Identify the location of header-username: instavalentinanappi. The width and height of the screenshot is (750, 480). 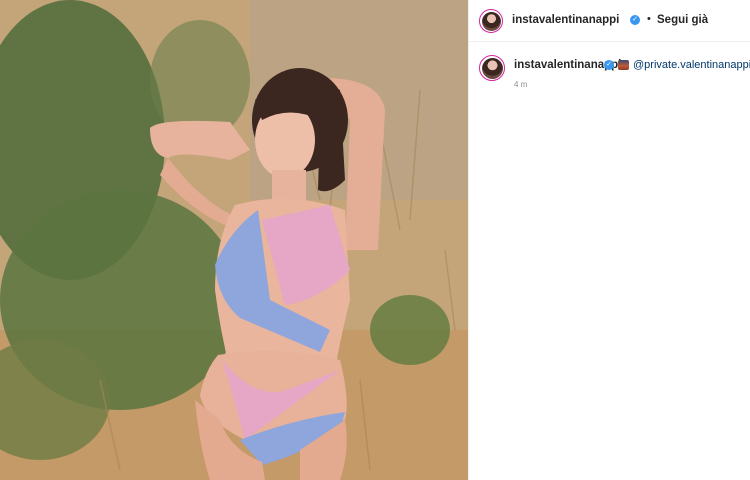
(565, 20).